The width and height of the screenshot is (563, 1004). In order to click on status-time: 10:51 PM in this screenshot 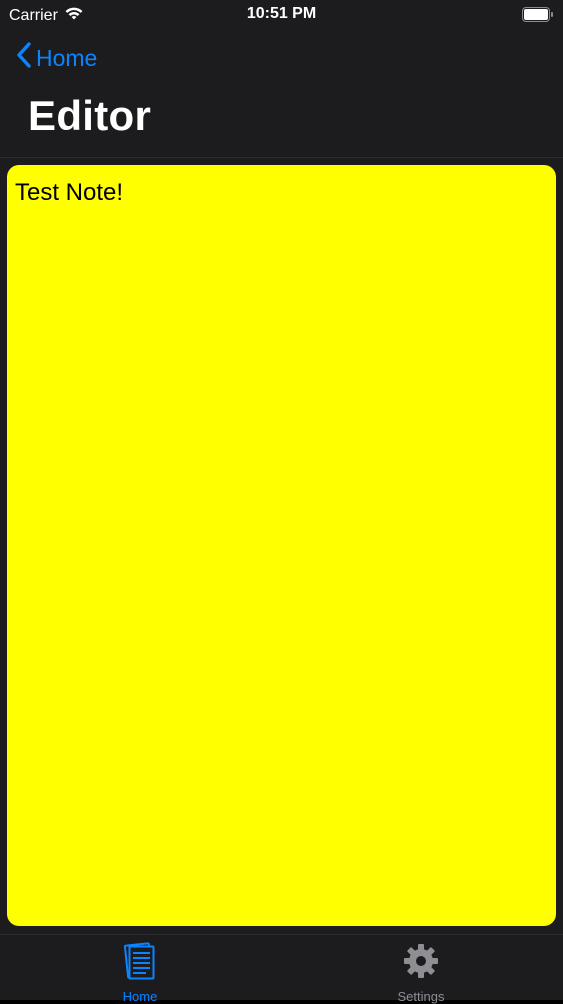, I will do `click(281, 13)`.